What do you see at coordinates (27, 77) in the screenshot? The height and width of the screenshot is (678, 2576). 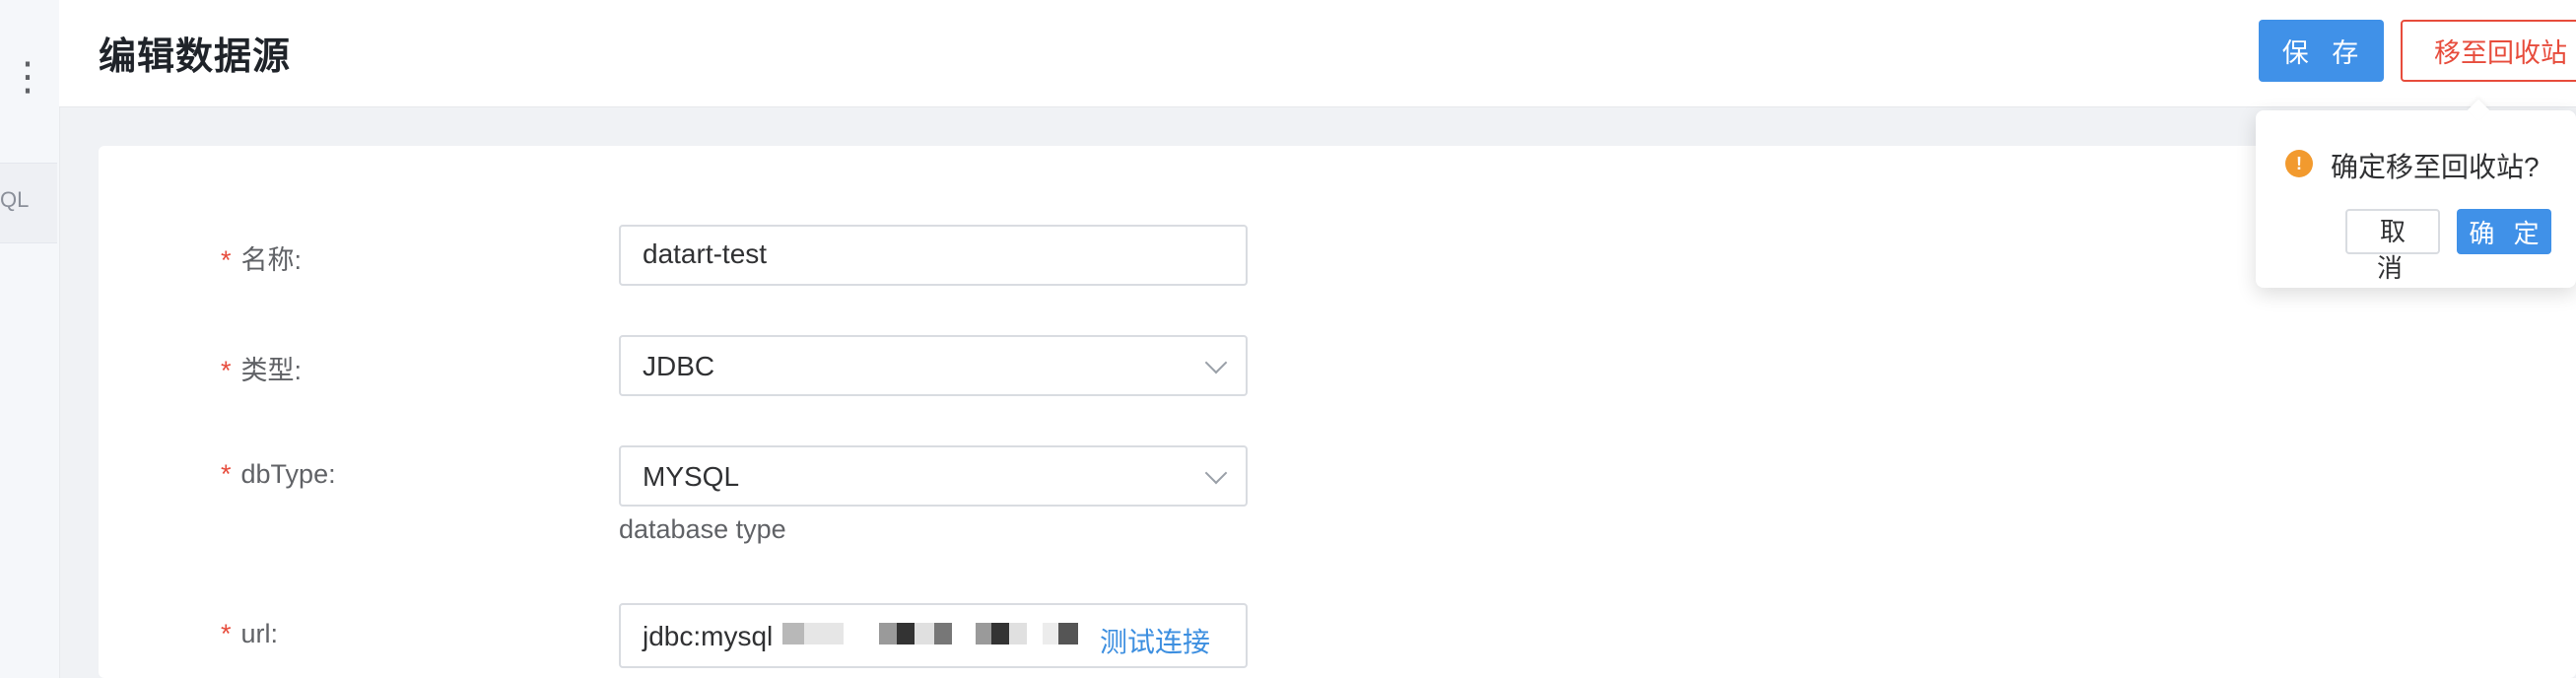 I see `vertical-dots-icon: ⋮` at bounding box center [27, 77].